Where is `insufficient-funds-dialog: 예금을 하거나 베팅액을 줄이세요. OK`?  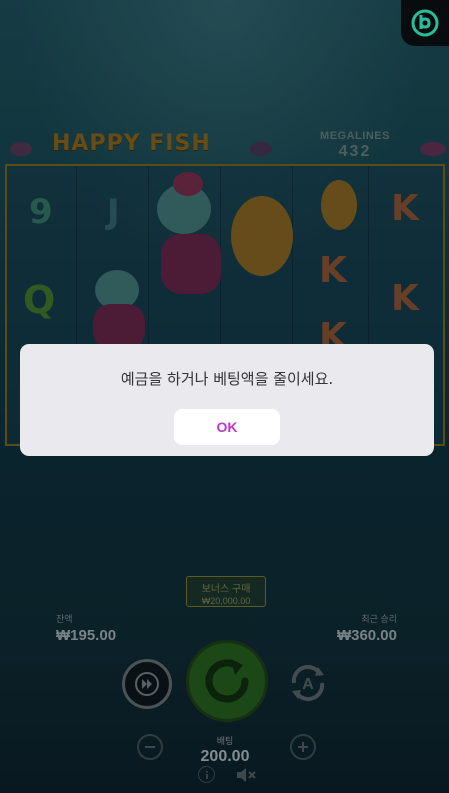
insufficient-funds-dialog: 예금을 하거나 베팅액을 줄이세요. OK is located at coordinates (227, 400).